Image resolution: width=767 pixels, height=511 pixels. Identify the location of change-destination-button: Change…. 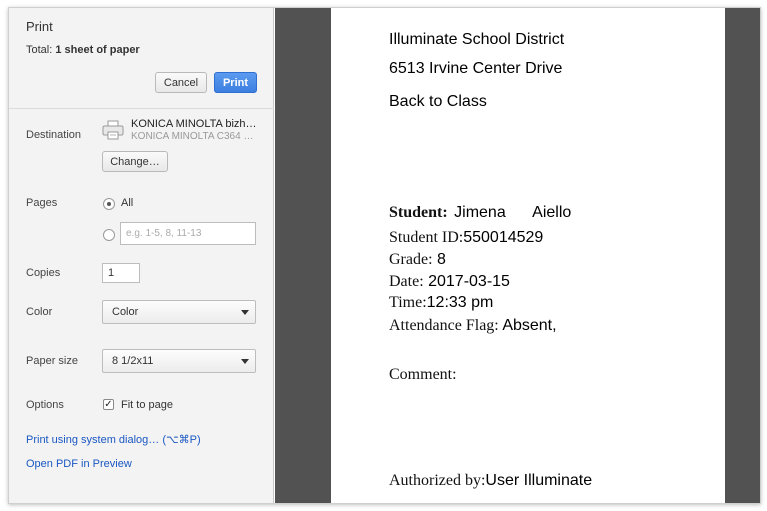
(135, 161).